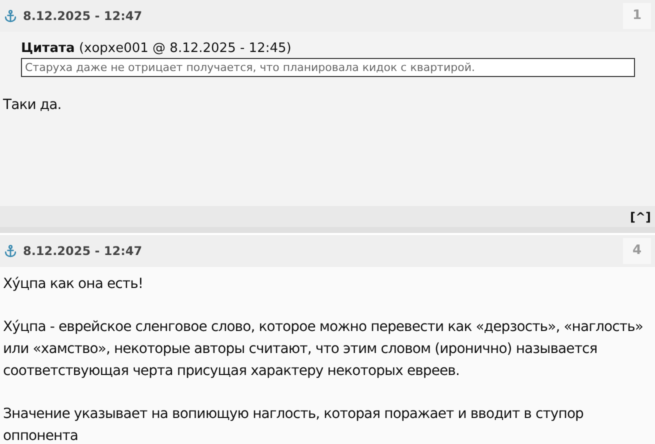  Describe the element at coordinates (640, 217) in the screenshot. I see `back-to-top-link: [^]` at that location.